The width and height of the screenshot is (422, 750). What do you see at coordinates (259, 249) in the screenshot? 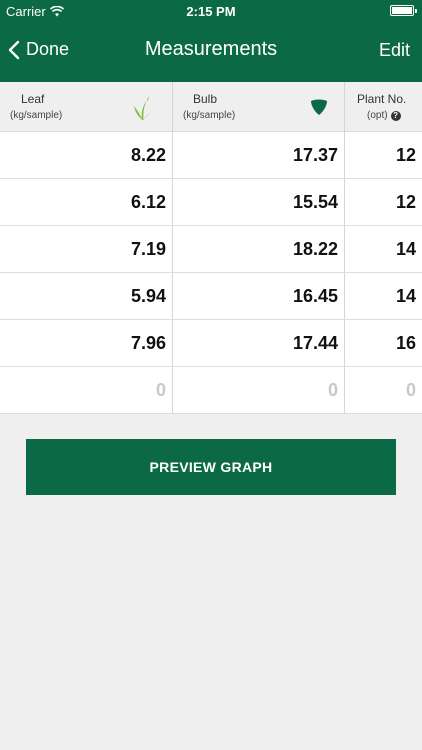
I see `bulb-value-cell: 18.22` at bounding box center [259, 249].